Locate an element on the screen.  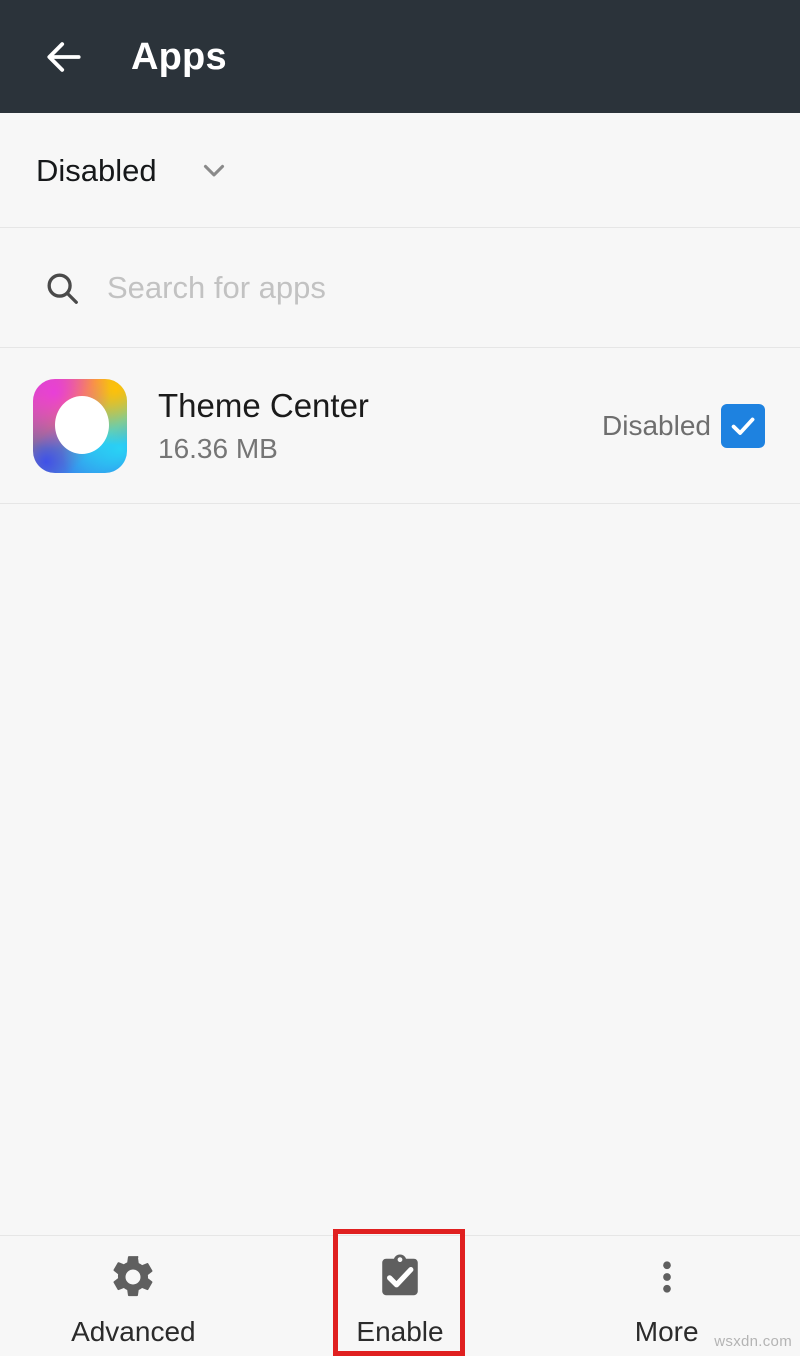
app-list: Theme Center 16.36 MB Disabled is located at coordinates (400, 426).